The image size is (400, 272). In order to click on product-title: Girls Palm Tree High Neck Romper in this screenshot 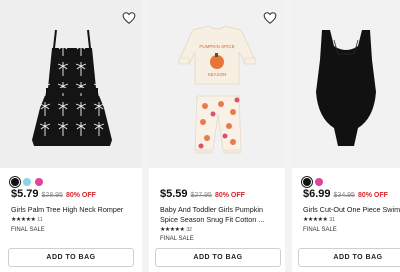, I will do `click(73, 210)`.